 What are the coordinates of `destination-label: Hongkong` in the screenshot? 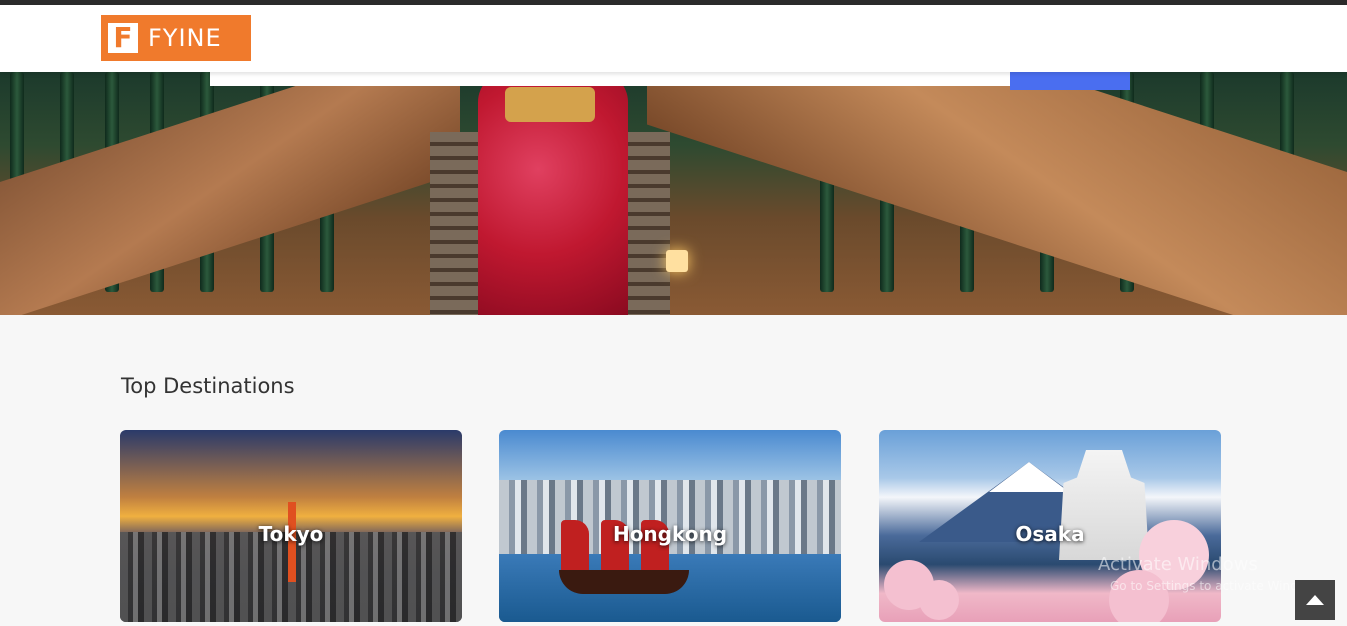 It's located at (670, 534).